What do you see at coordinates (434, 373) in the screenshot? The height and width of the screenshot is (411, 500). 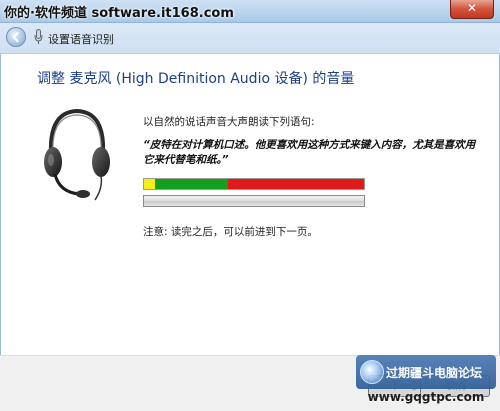 I see `forum-name: 过期疆斗电脑论坛` at bounding box center [434, 373].